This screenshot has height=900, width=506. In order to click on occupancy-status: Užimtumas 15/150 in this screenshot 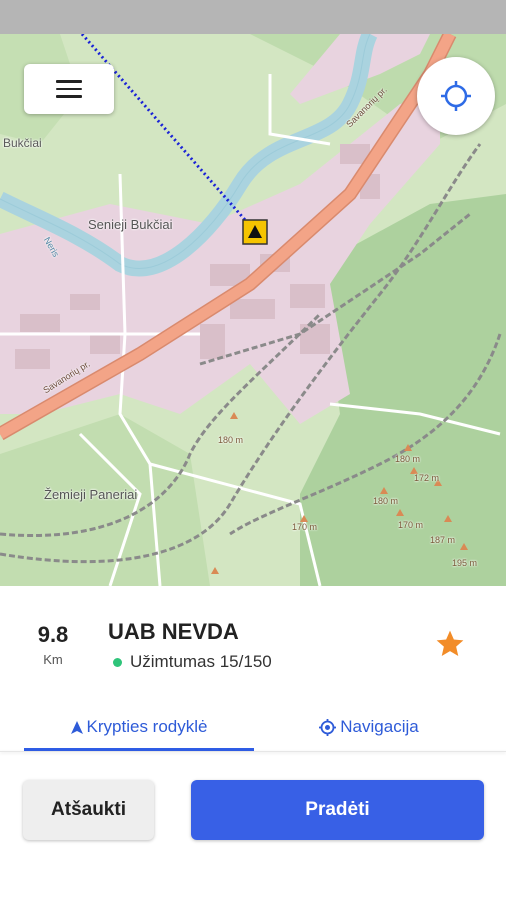, I will do `click(192, 662)`.